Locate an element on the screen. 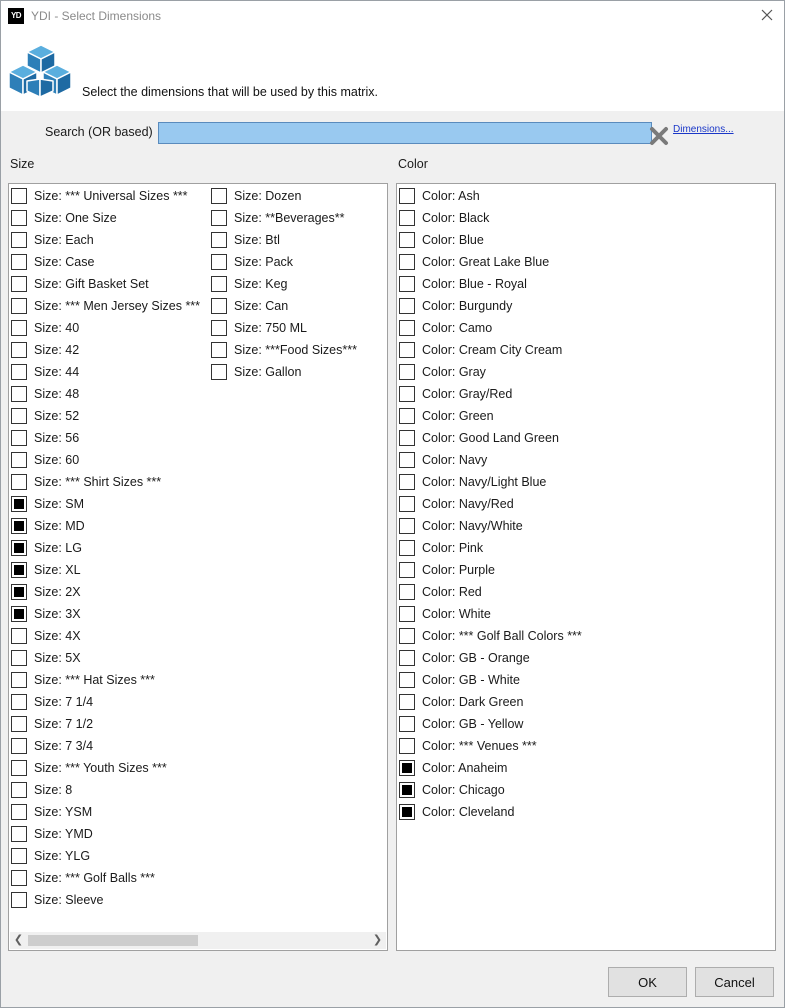 The height and width of the screenshot is (1008, 785). close-icon is located at coordinates (767, 15).